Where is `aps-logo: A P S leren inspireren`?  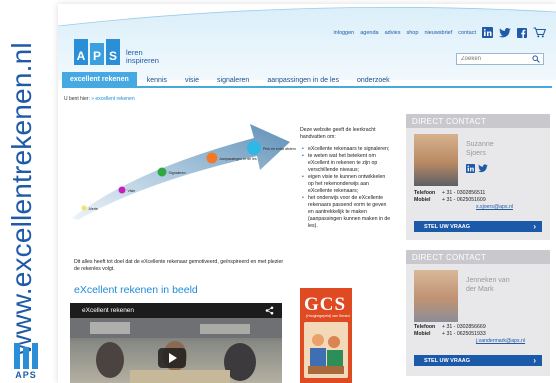
aps-logo: A P S leren inspireren is located at coordinates (116, 51).